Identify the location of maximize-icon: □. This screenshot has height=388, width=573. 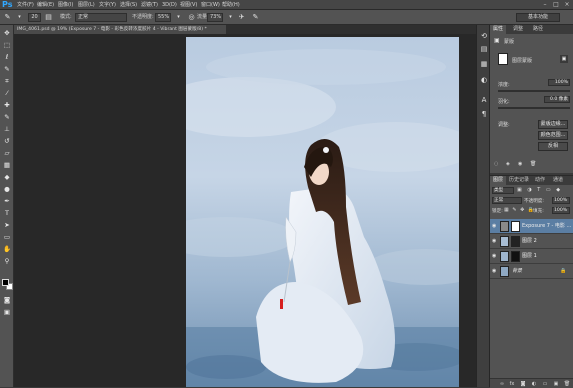
(556, 4).